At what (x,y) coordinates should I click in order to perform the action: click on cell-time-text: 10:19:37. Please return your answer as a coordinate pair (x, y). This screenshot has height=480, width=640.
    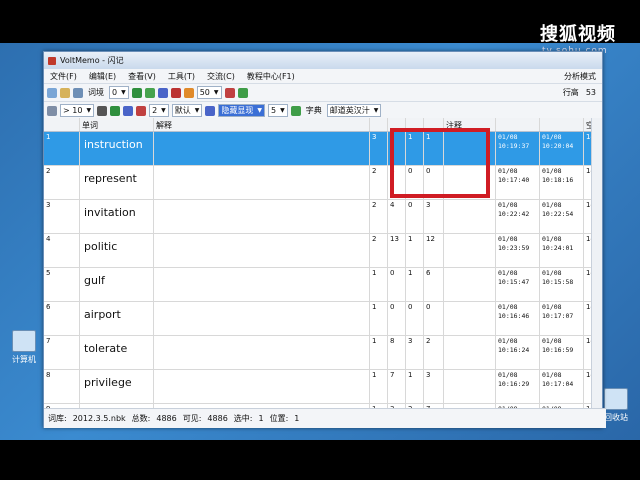
    Looking at the image, I should click on (514, 146).